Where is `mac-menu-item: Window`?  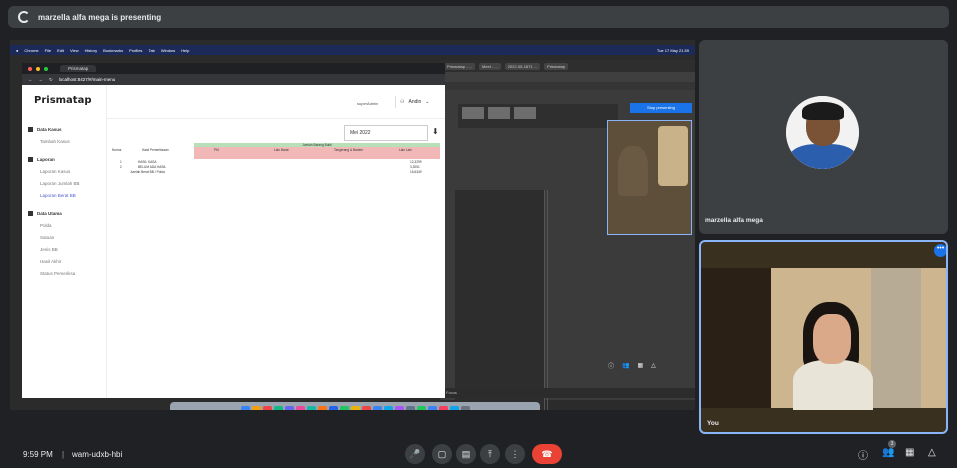 mac-menu-item: Window is located at coordinates (168, 50).